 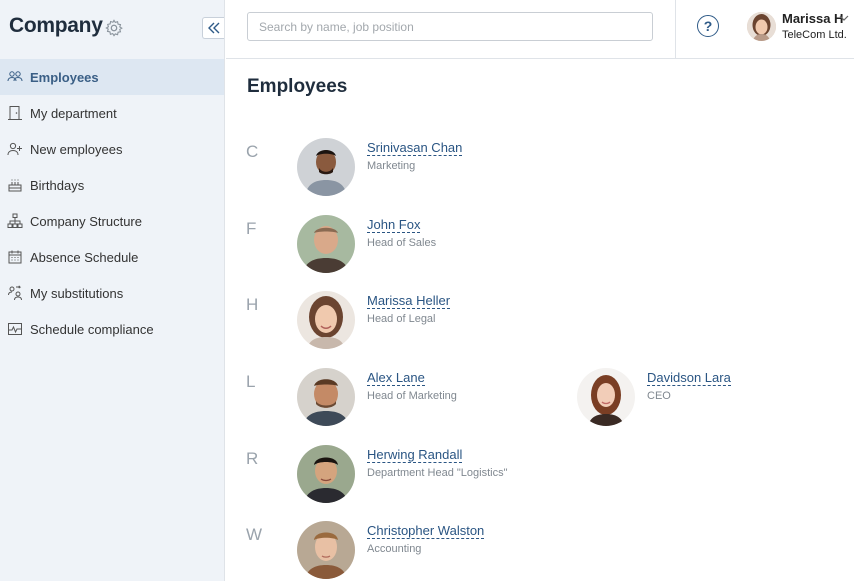 I want to click on employee-role: Accounting, so click(x=394, y=549).